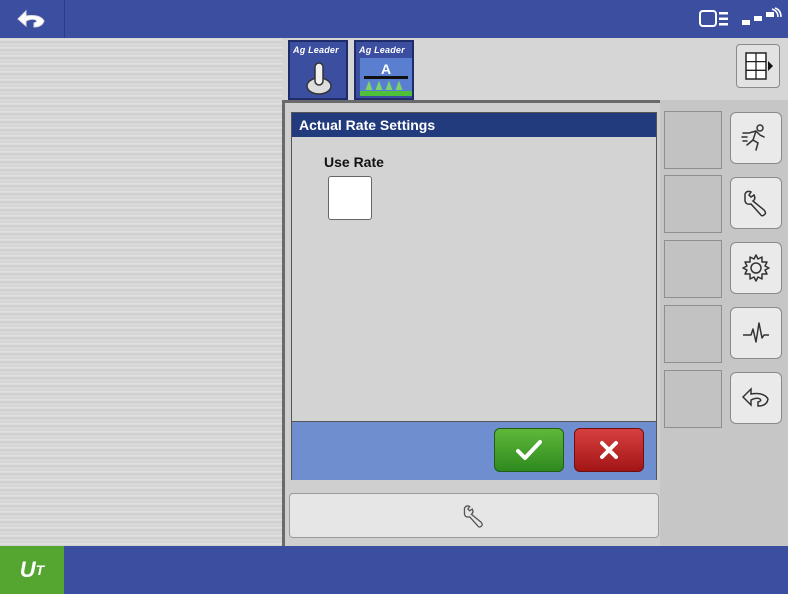 The width and height of the screenshot is (788, 594). I want to click on svg-text: A, so click(386, 69).